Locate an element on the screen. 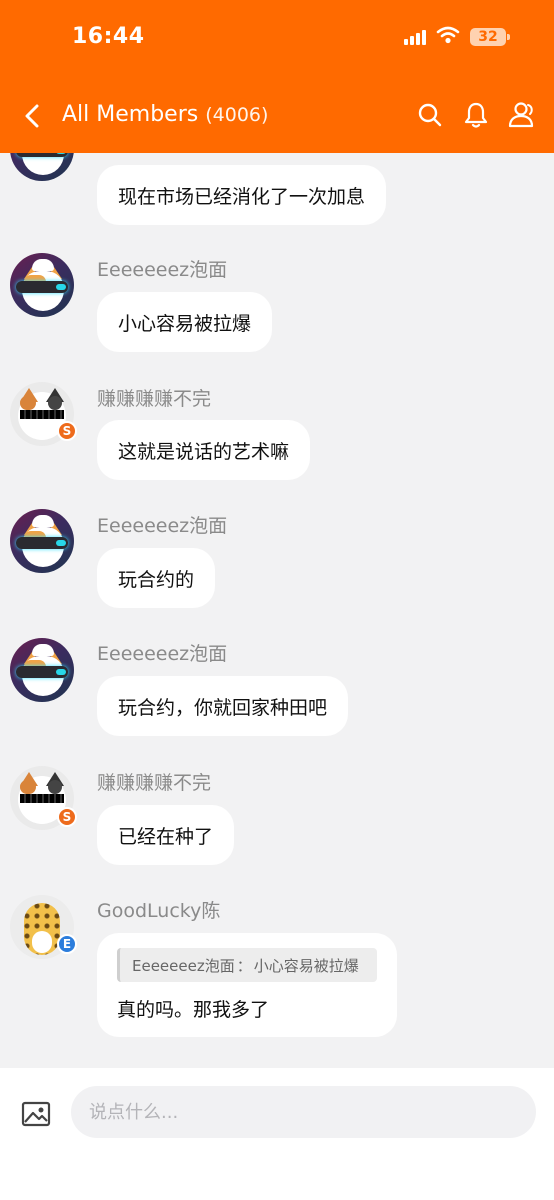 This screenshot has width=554, height=1200. battery-indicator: 32 is located at coordinates (490, 37).